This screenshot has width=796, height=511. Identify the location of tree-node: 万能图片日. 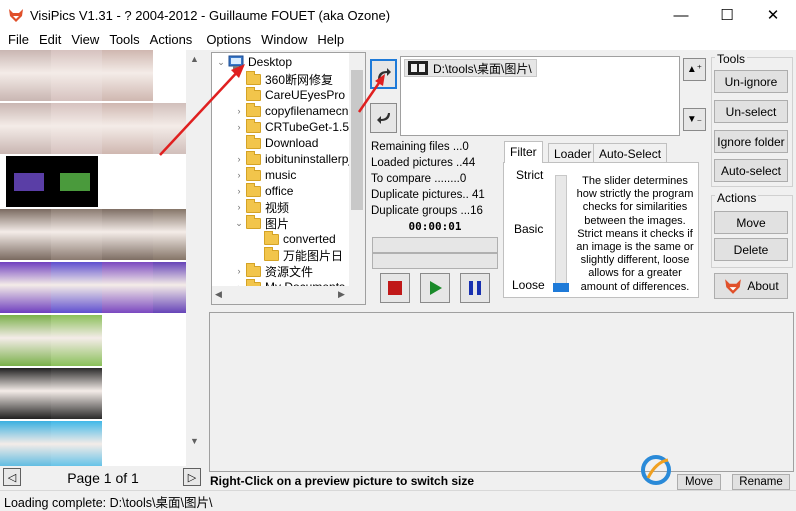
(297, 254).